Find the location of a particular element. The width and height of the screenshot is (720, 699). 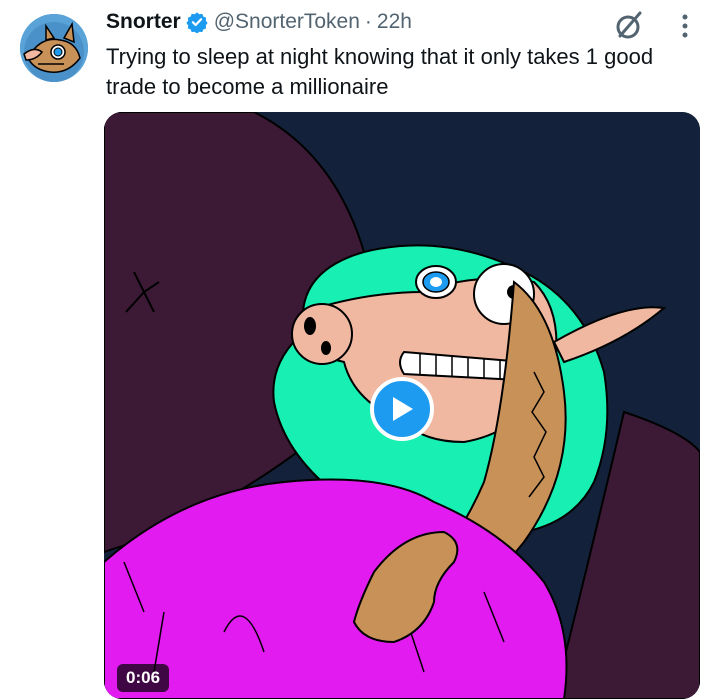

author-name: Snorter is located at coordinates (143, 22).